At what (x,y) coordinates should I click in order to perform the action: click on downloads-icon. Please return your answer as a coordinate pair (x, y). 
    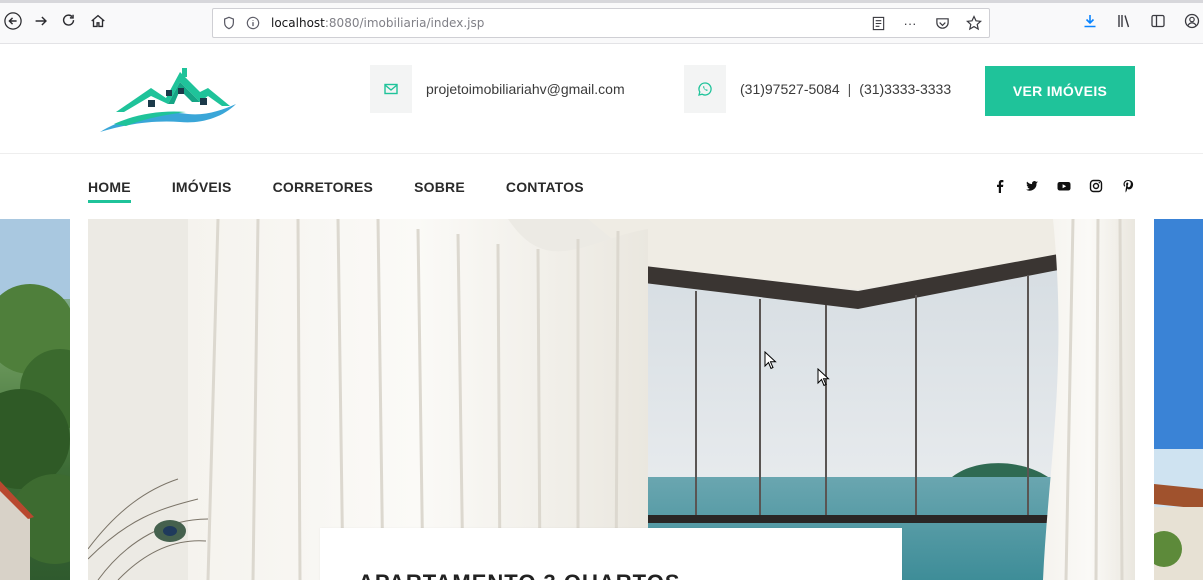
    Looking at the image, I should click on (1090, 21).